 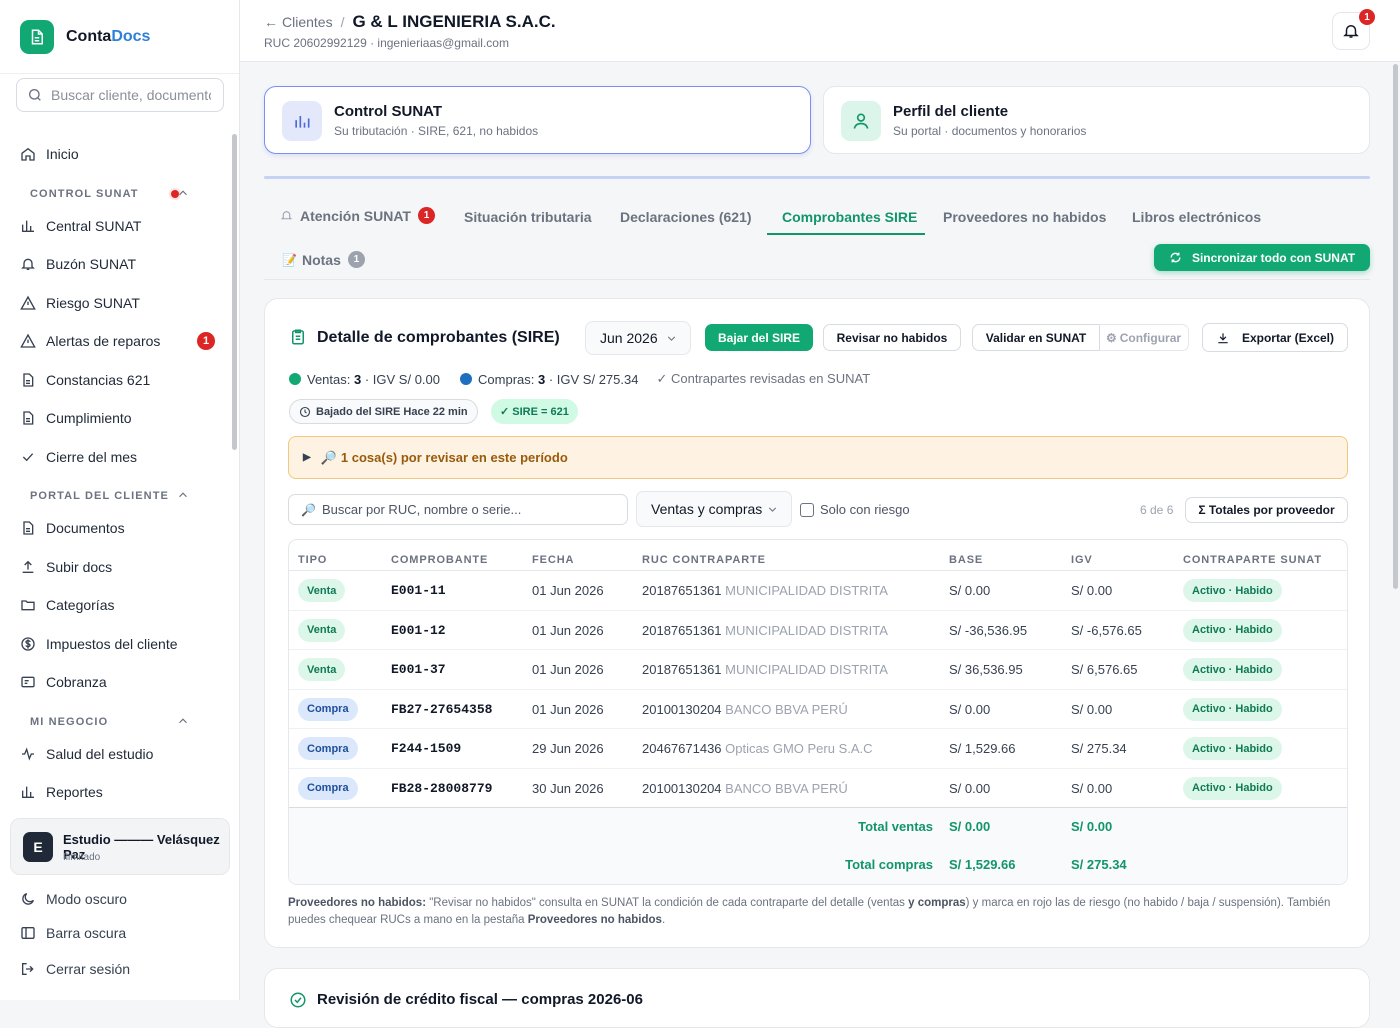 I want to click on dark-mode-toggle: Modo oscuro, so click(x=73, y=899).